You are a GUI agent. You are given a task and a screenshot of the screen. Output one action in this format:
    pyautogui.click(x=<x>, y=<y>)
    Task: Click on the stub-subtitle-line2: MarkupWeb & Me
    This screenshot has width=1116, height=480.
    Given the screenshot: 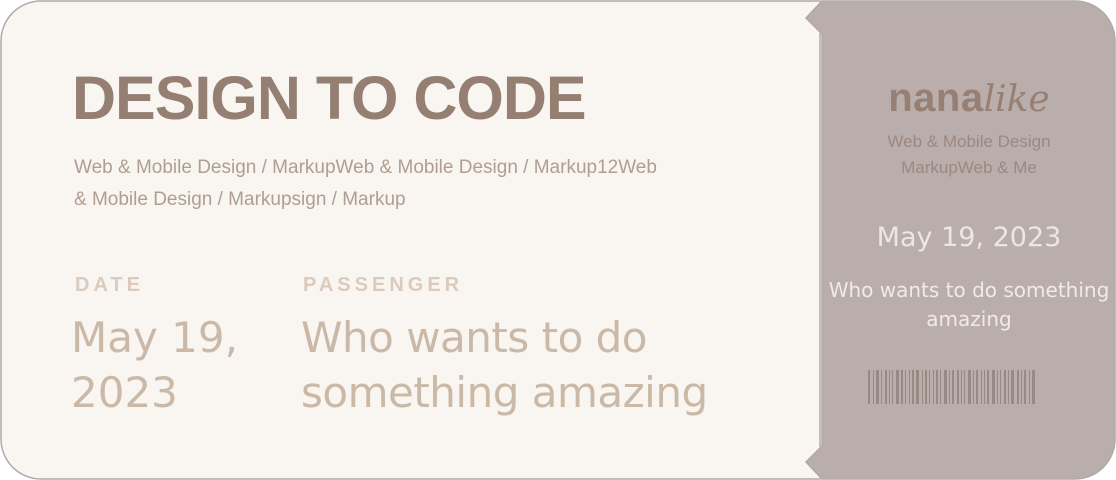 What is the action you would take?
    pyautogui.click(x=969, y=167)
    